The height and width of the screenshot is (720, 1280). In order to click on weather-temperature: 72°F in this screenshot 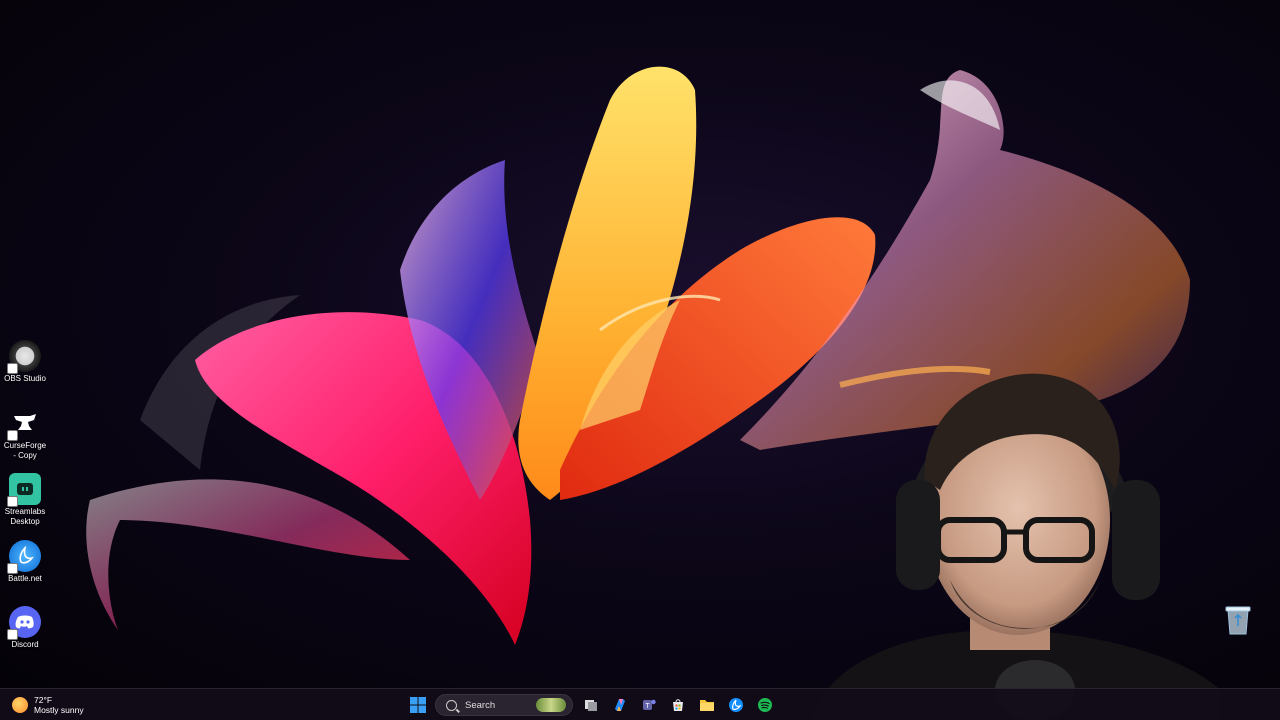, I will do `click(43, 700)`.